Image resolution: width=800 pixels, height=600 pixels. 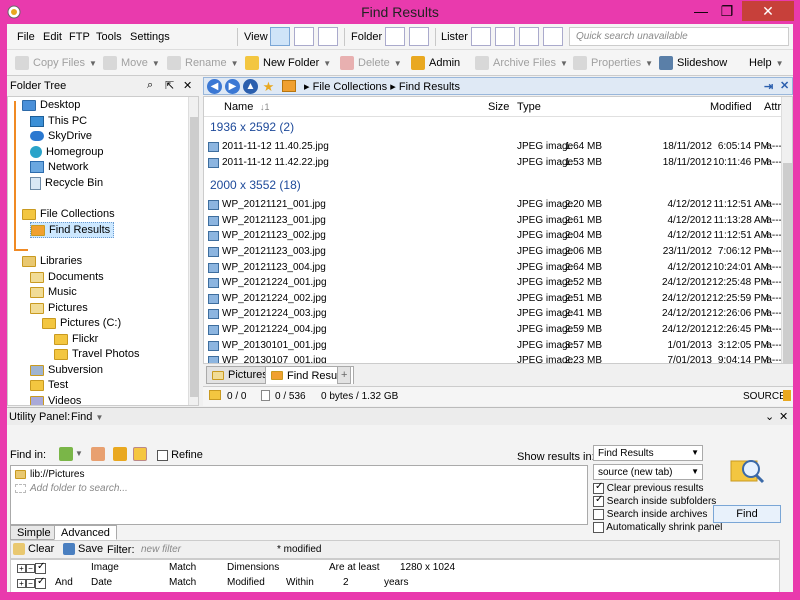 I want to click on group-header: 2000 x 3552 (18), so click(x=493, y=186).